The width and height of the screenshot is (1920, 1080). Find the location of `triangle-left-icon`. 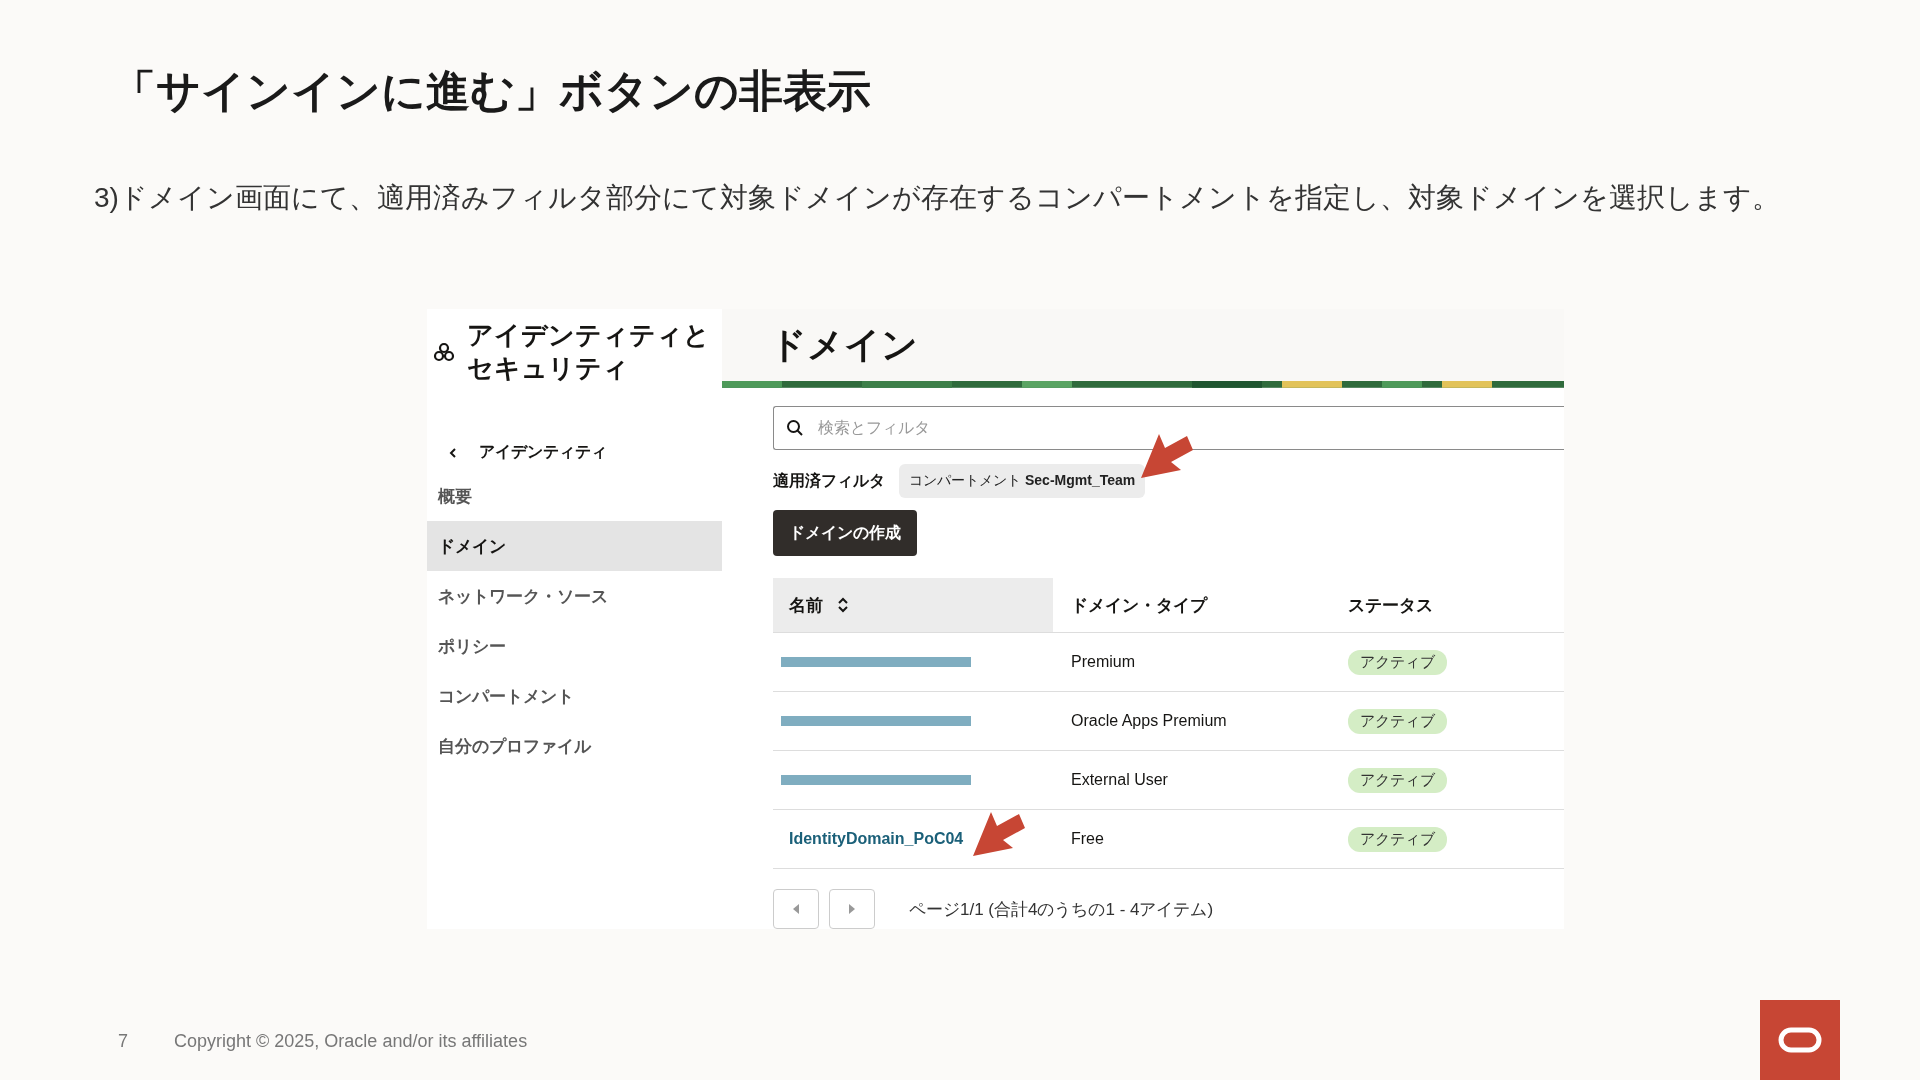

triangle-left-icon is located at coordinates (796, 909).